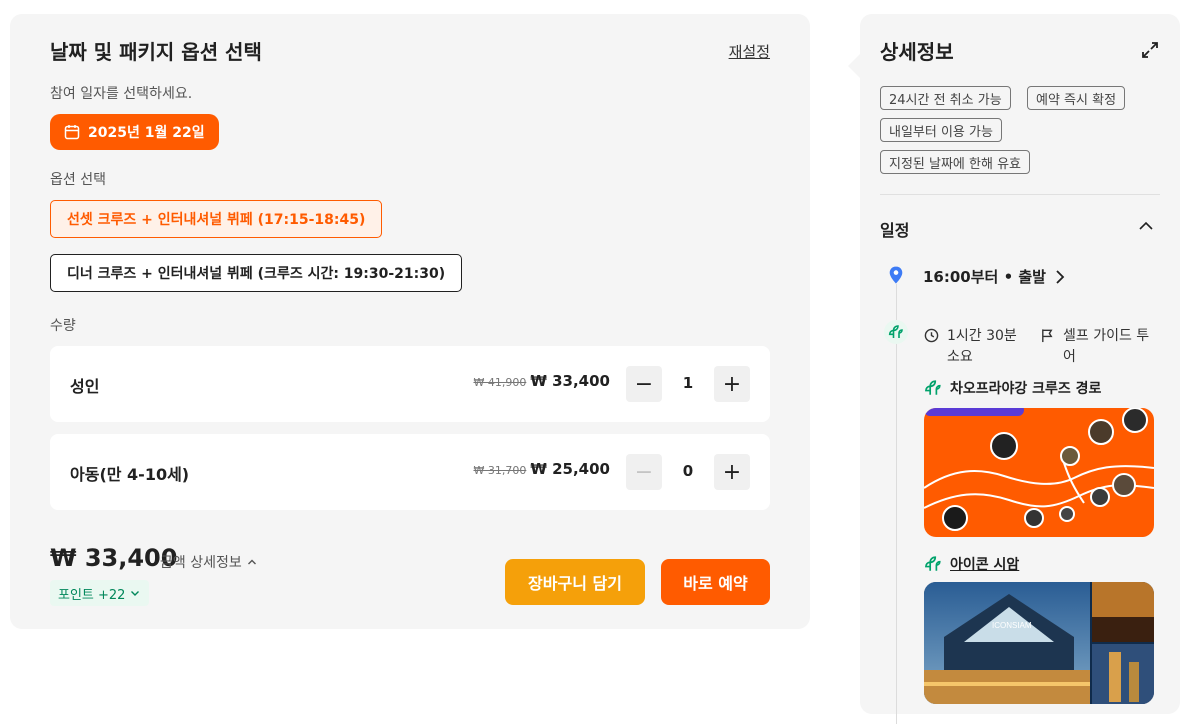 The height and width of the screenshot is (724, 1185). What do you see at coordinates (121, 94) in the screenshot?
I see `date-prompt: 참여 일자를 선택하세요.` at bounding box center [121, 94].